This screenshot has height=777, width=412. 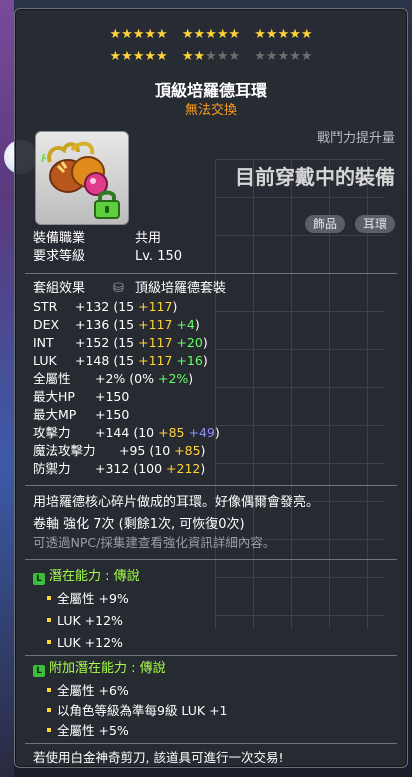 I want to click on stat-magic-attack: 魔法攻擊力 +95 (10 +85), so click(x=119, y=450).